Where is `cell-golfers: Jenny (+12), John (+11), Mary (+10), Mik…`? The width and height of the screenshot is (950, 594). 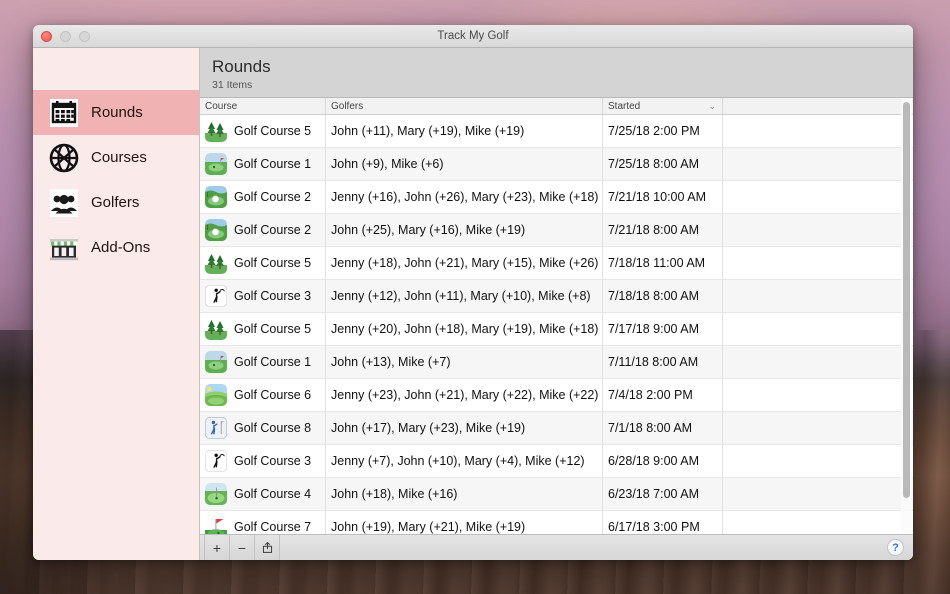 cell-golfers: Jenny (+12), John (+11), Mary (+10), Mik… is located at coordinates (464, 296).